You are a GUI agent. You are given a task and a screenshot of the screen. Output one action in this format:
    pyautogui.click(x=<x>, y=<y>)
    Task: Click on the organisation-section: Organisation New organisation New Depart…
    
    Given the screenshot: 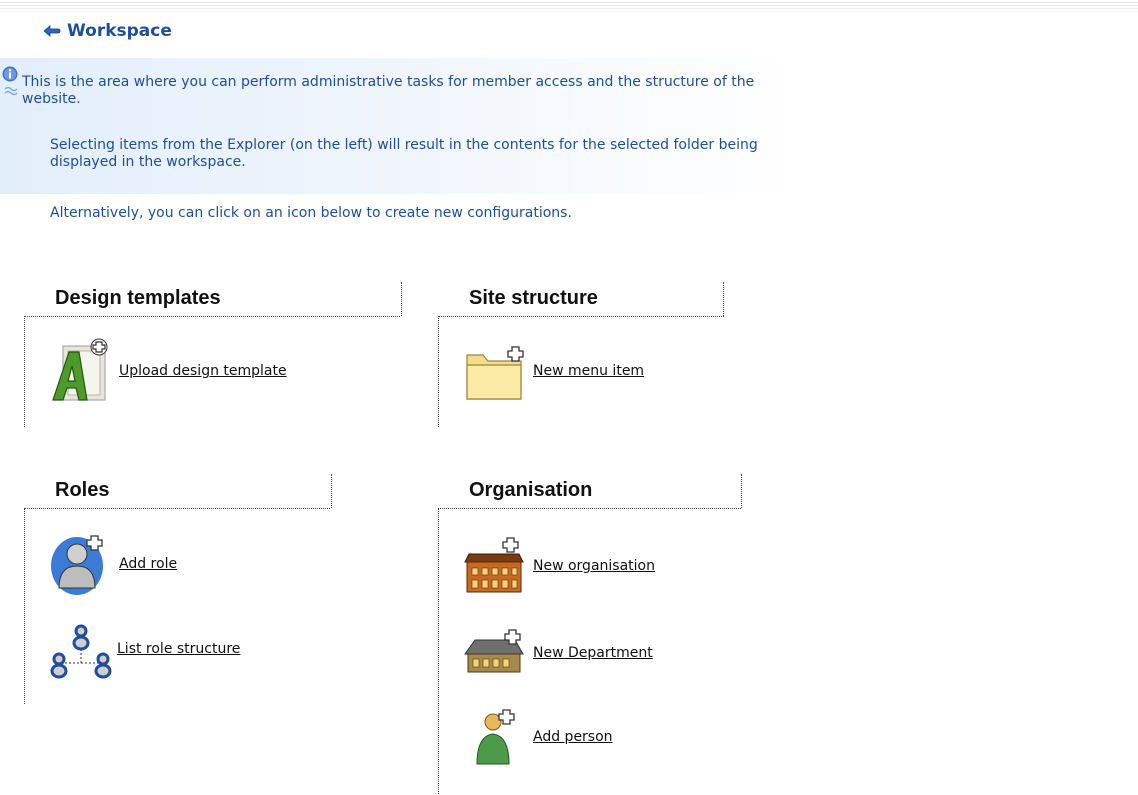 What is the action you would take?
    pyautogui.click(x=590, y=634)
    